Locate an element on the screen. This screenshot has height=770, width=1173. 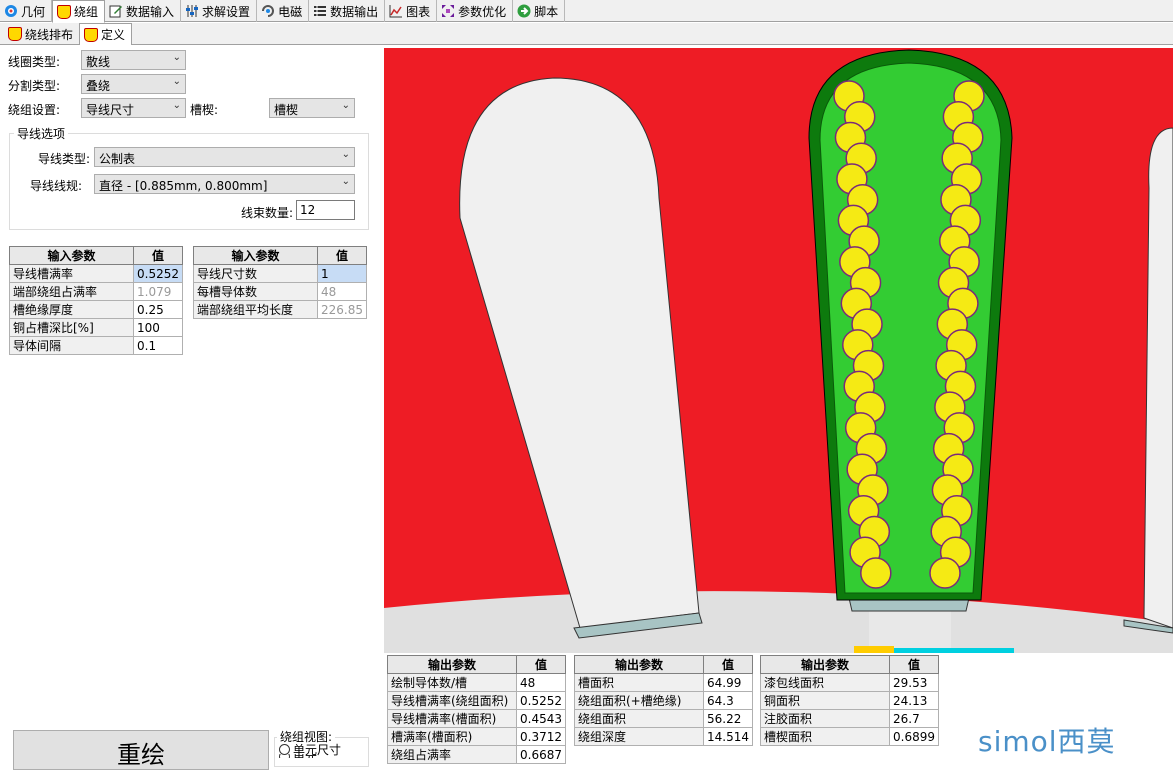
right-slot is located at coordinates (1158, 378).